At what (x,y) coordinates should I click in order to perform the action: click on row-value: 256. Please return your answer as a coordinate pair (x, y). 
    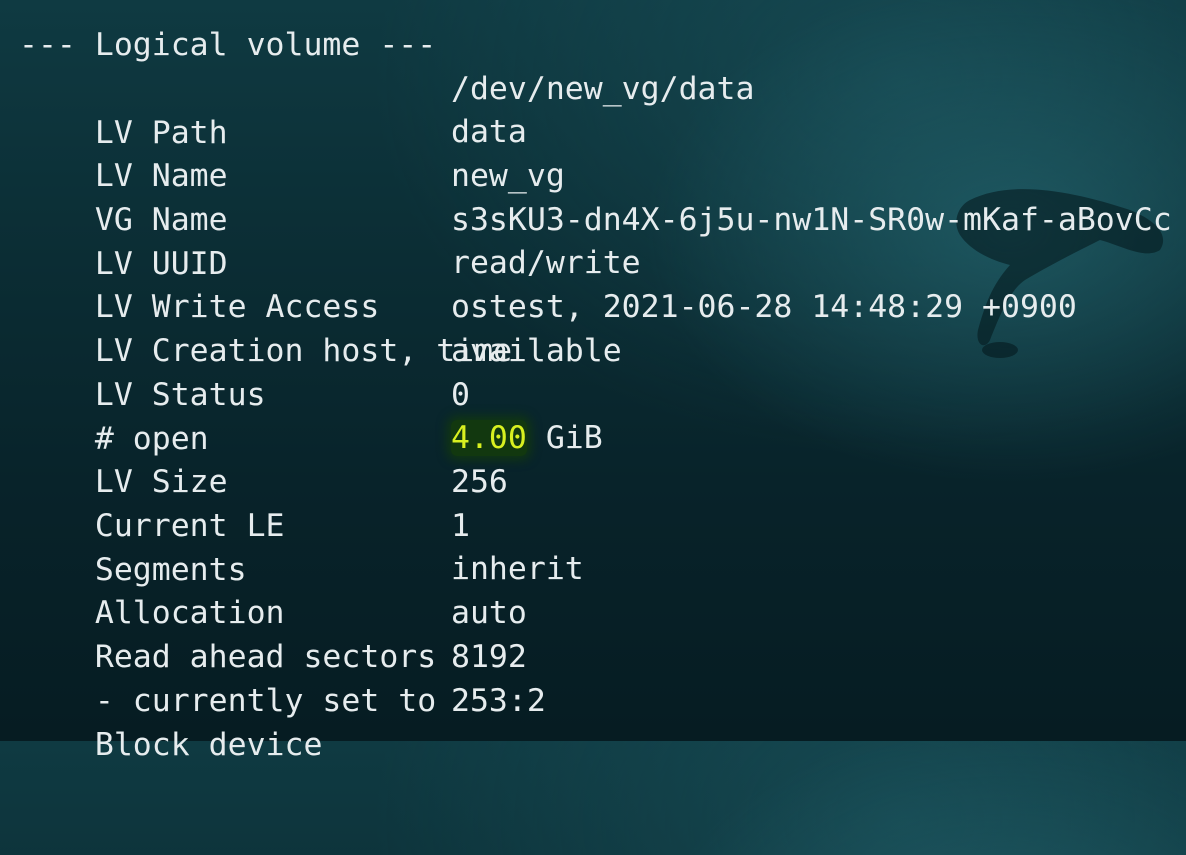
    Looking at the image, I should click on (479, 482).